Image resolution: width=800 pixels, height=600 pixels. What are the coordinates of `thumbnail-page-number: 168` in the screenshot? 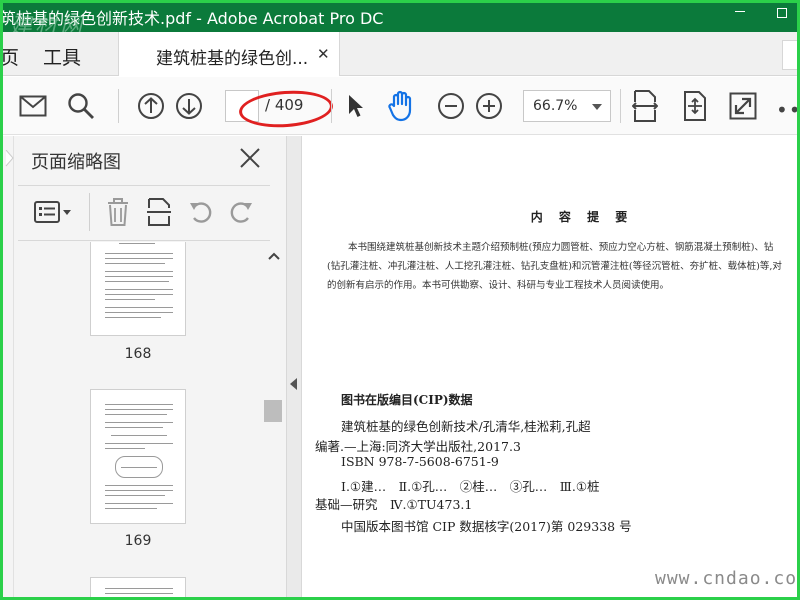 It's located at (138, 354).